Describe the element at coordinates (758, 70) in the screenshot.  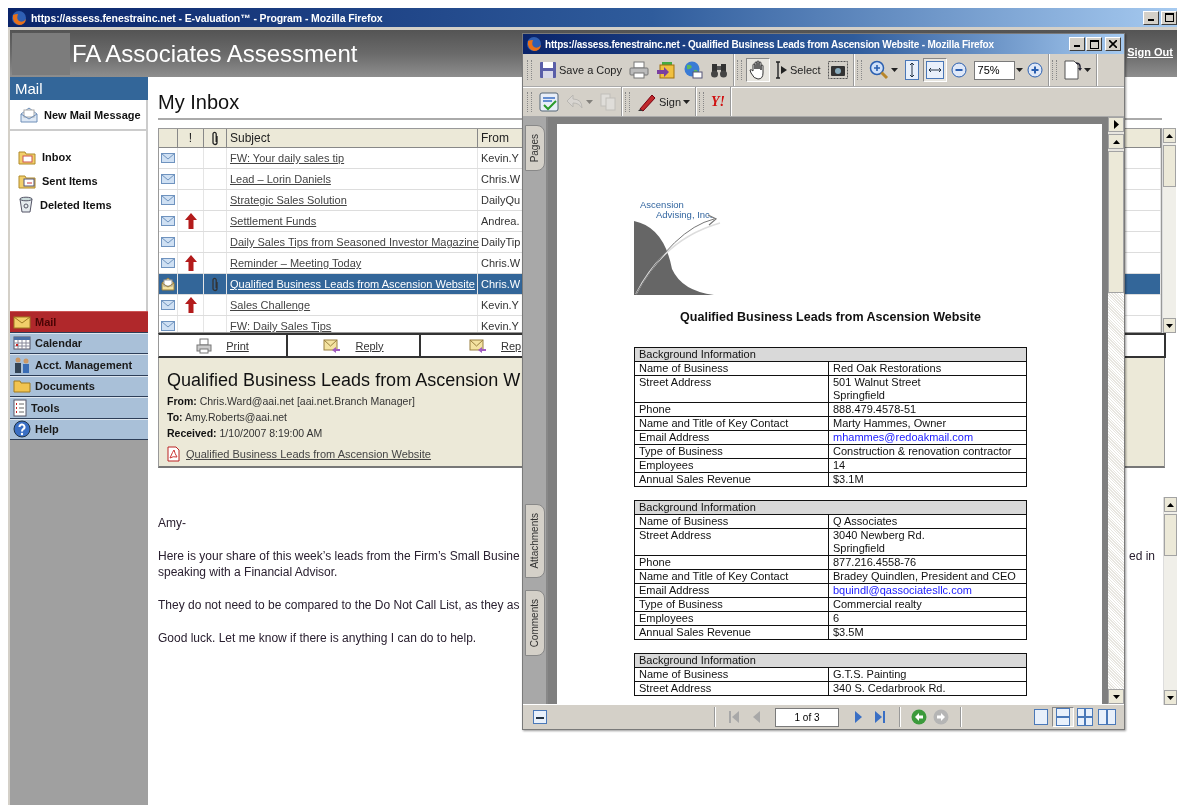
I see `toolbar-button` at that location.